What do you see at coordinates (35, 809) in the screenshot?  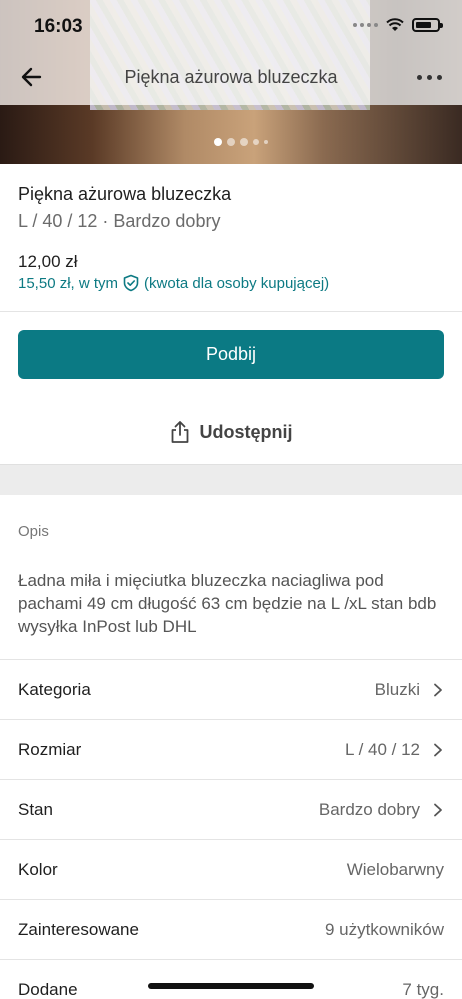 I see `detail-label: Stan` at bounding box center [35, 809].